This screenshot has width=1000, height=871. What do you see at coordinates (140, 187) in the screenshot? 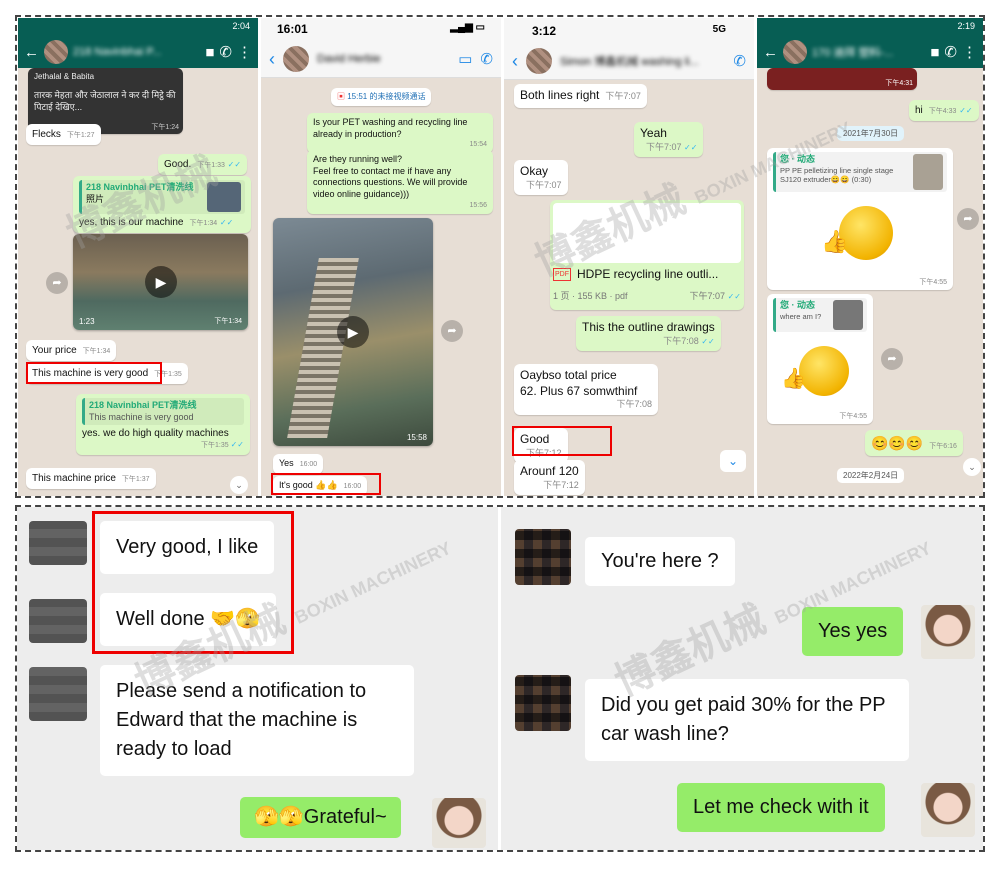
I see `quote-author: 218 Navinbhai PET清洗线` at bounding box center [140, 187].